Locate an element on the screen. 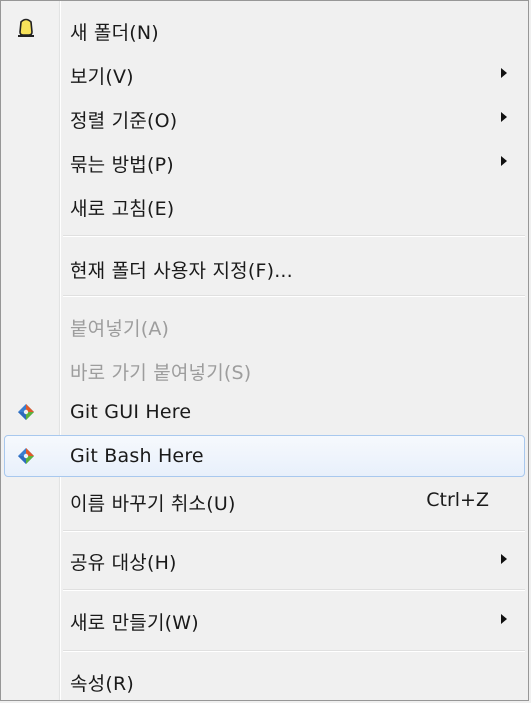 Image resolution: width=531 pixels, height=703 pixels. menu-item-group-by: 묶는 방법(P) is located at coordinates (264, 161).